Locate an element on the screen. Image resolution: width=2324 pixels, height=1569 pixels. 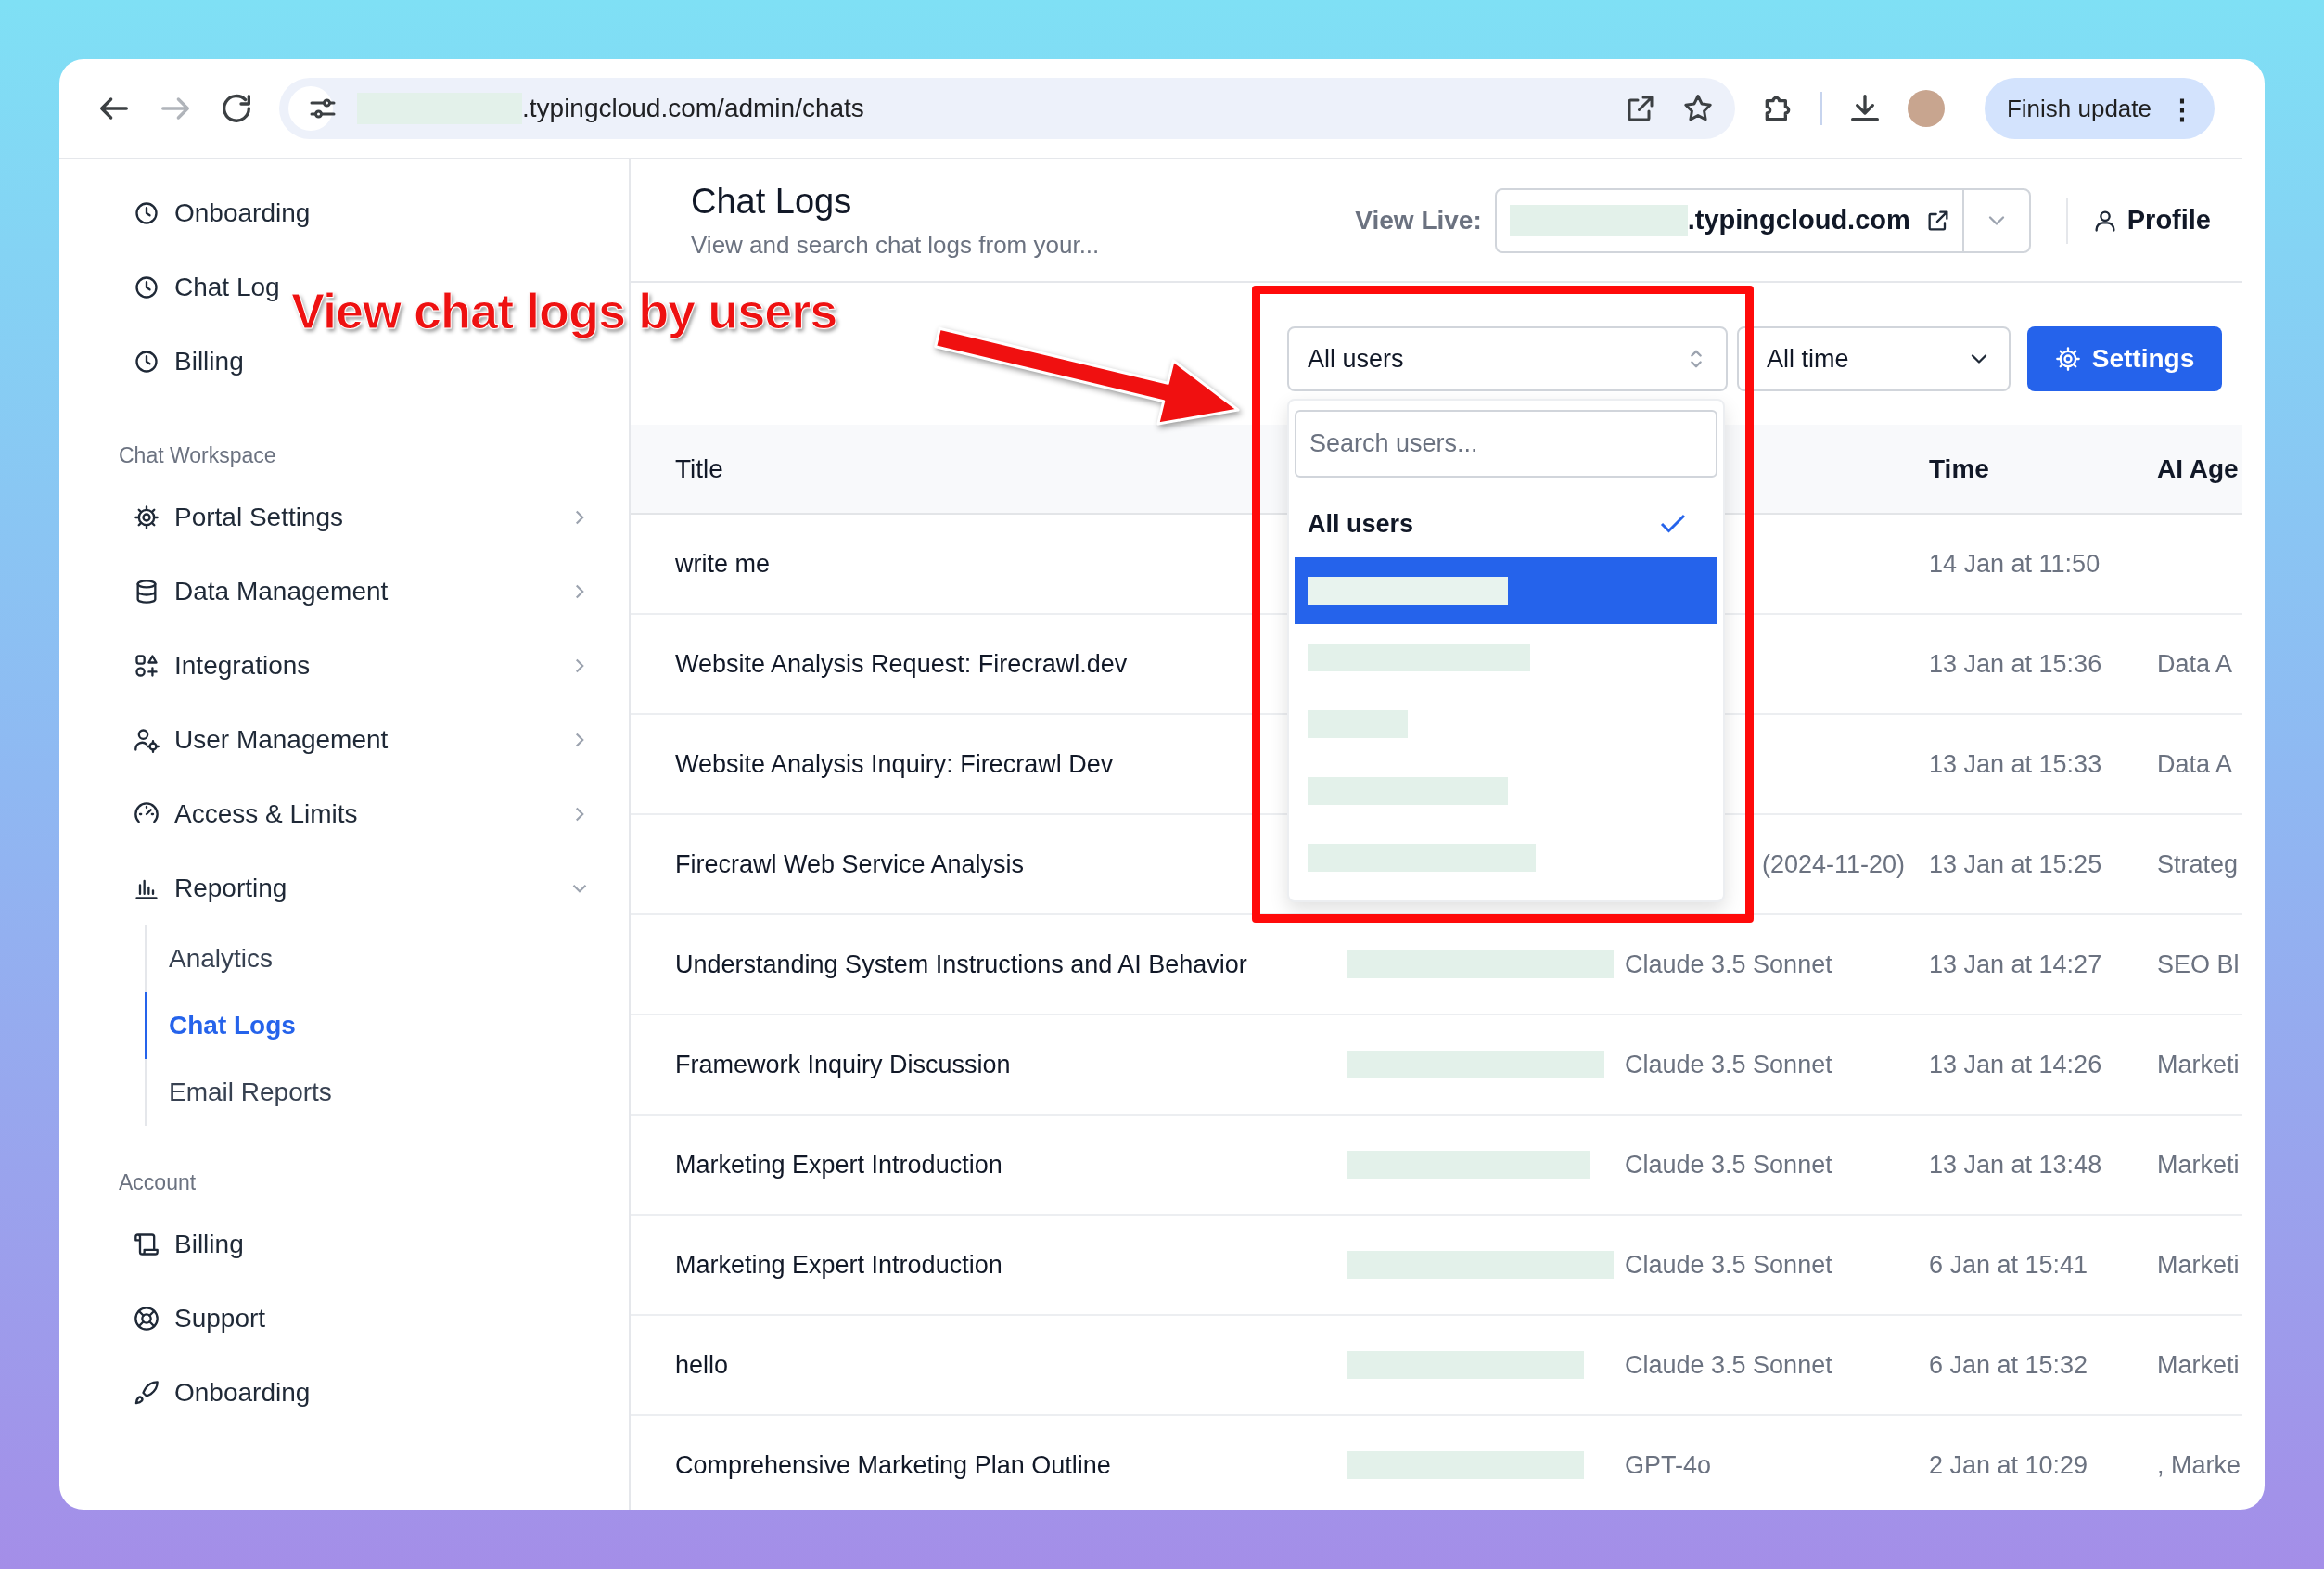
view-live-label: View Live: is located at coordinates (1419, 220).